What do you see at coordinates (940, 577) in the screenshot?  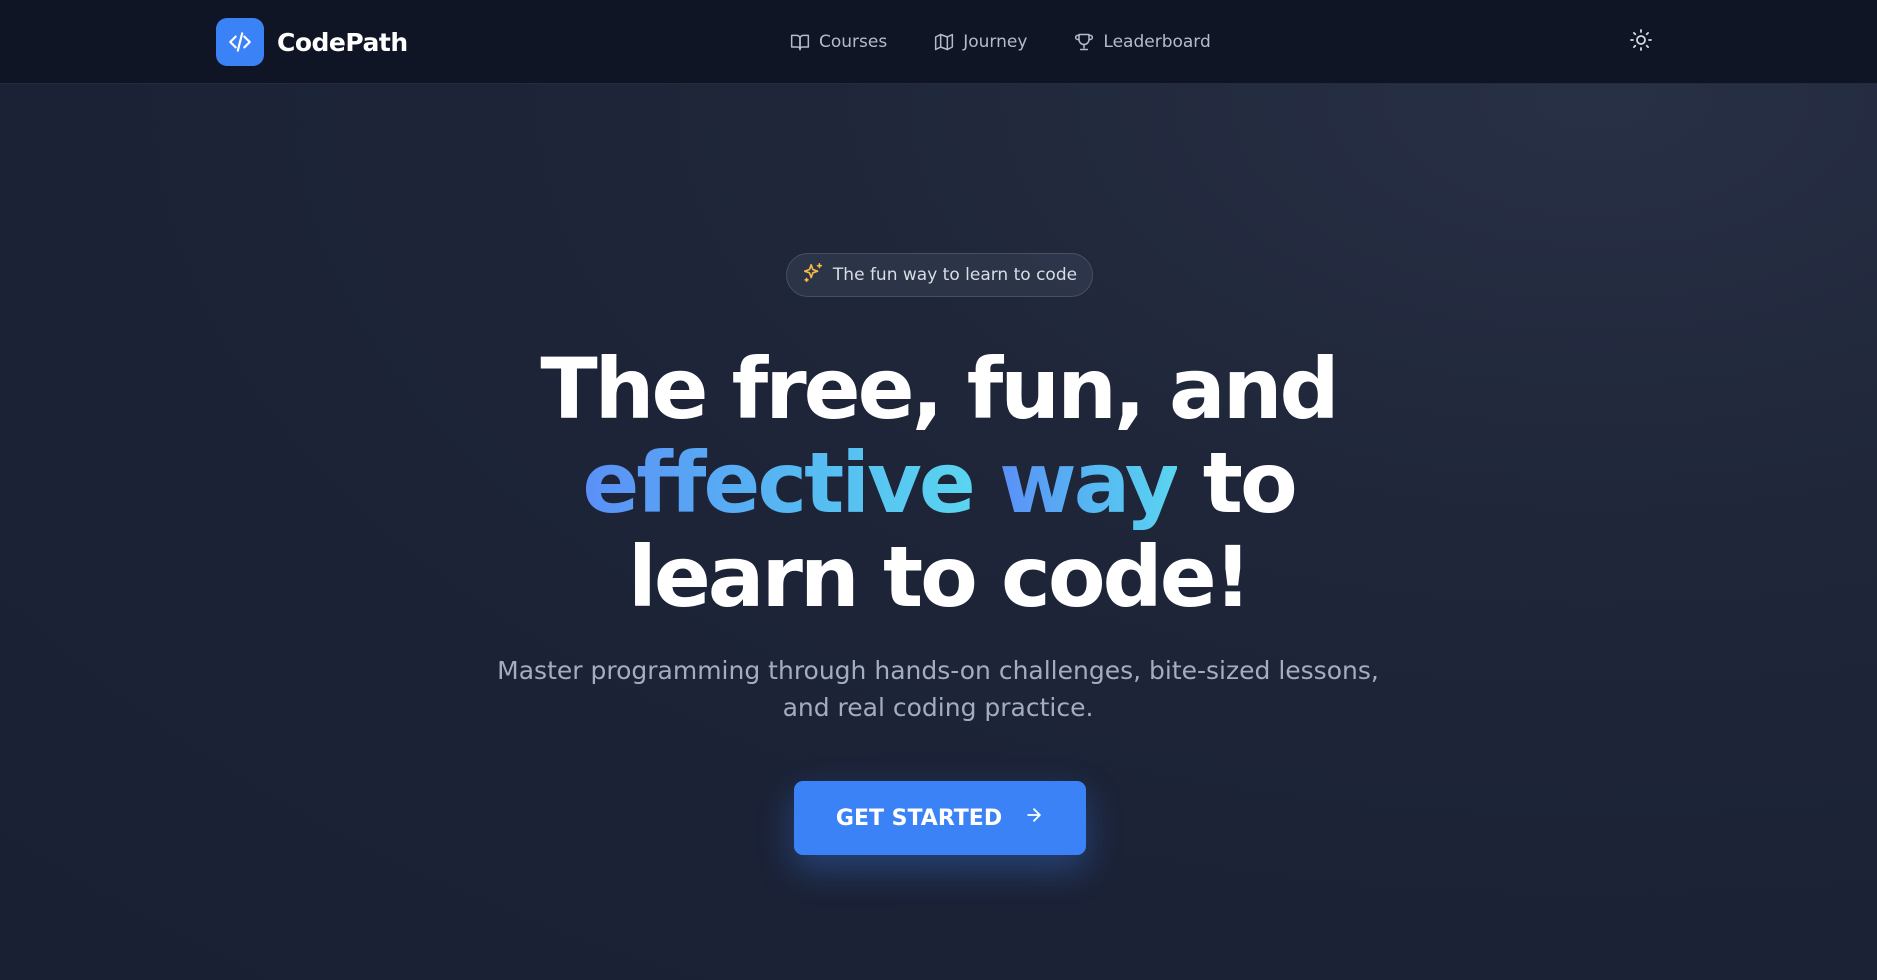 I see `headline-line-3: learn to code!` at bounding box center [940, 577].